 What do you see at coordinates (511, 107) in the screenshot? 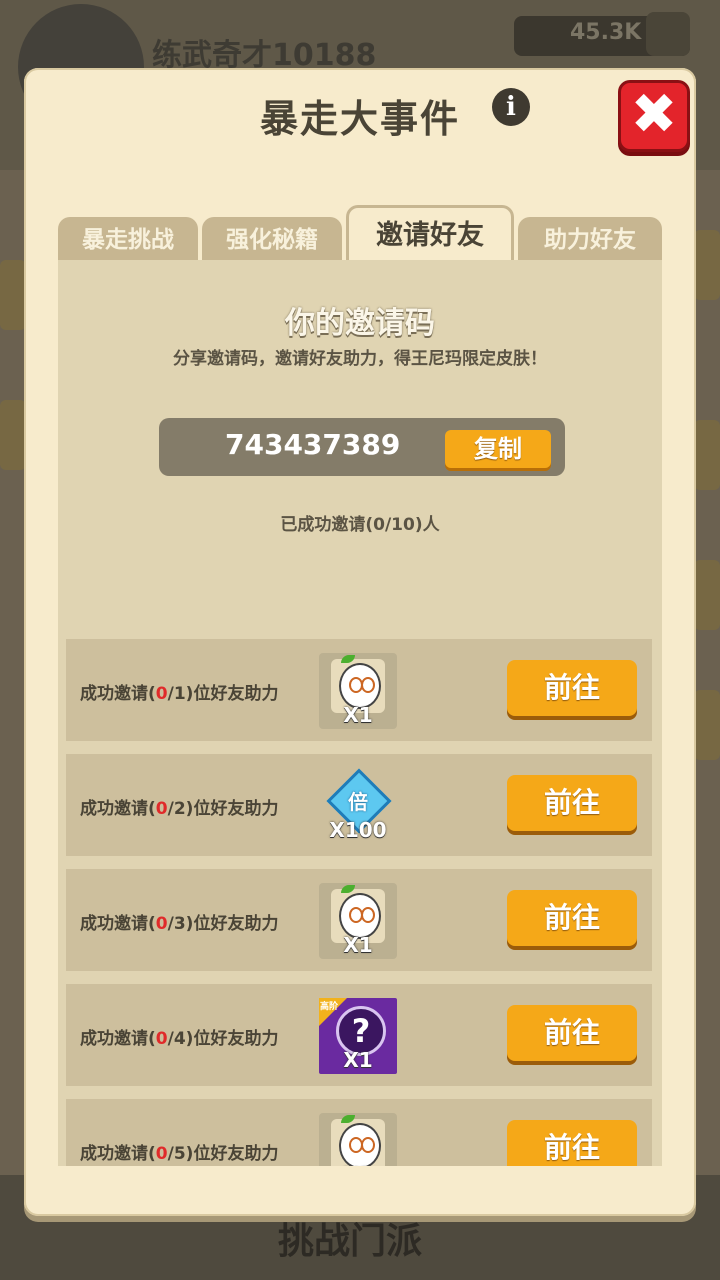
I see `info-icon: i` at bounding box center [511, 107].